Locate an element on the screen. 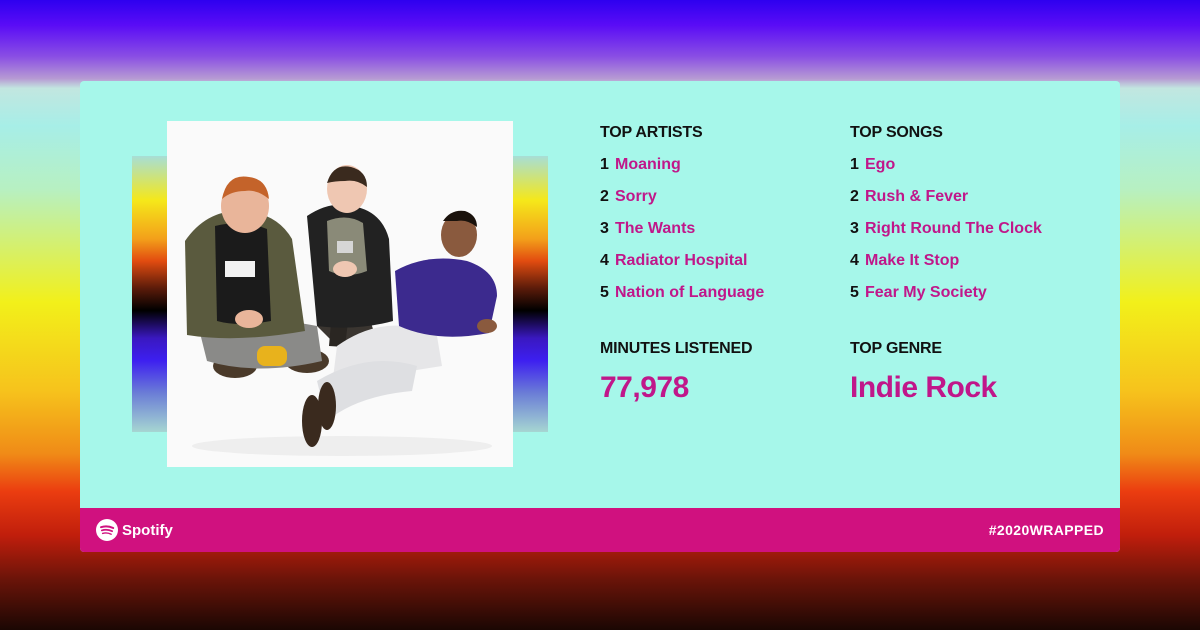 Image resolution: width=1200 pixels, height=630 pixels. minutes-listened-title: MINUTES LISTENED is located at coordinates (676, 348).